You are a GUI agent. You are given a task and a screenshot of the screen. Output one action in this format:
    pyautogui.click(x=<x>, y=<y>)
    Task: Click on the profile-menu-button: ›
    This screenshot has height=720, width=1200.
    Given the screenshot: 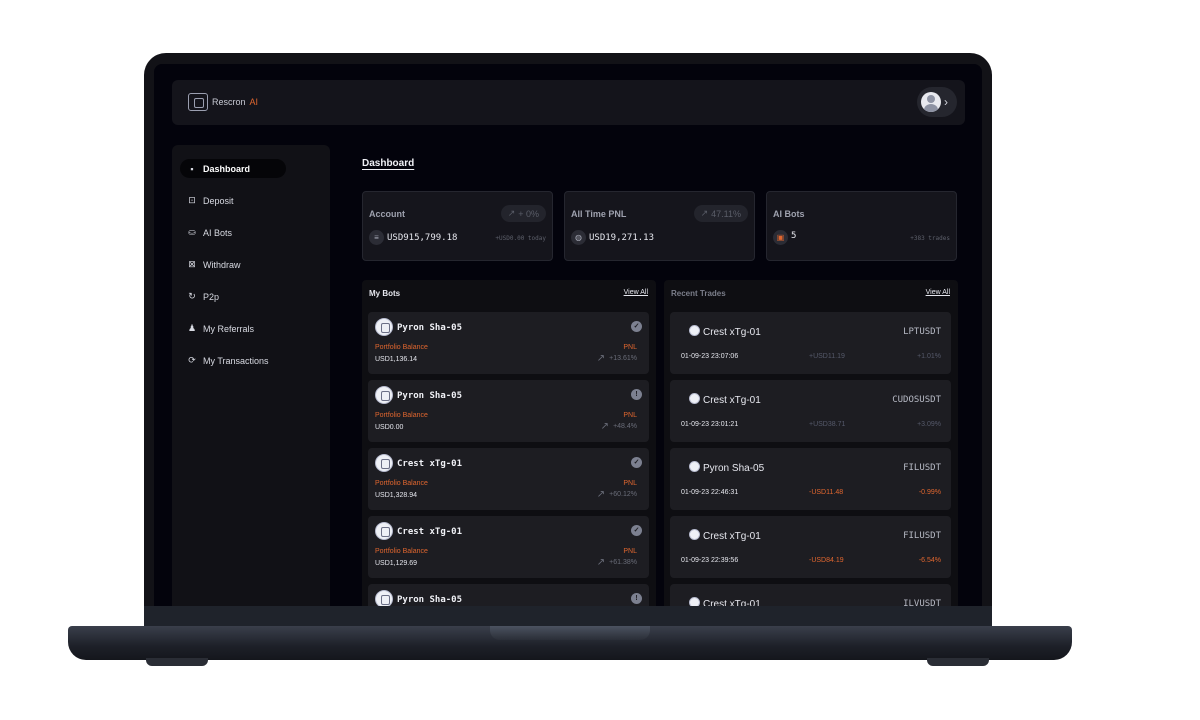 What is the action you would take?
    pyautogui.click(x=937, y=102)
    